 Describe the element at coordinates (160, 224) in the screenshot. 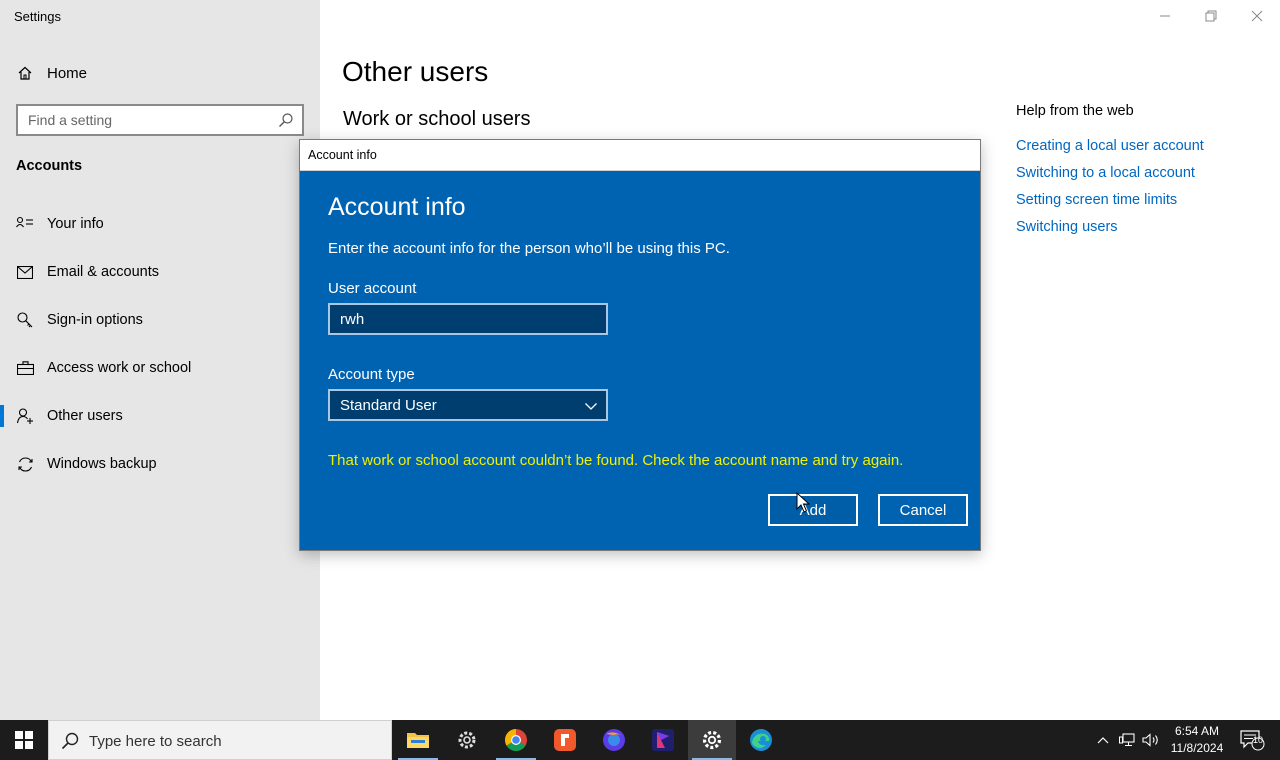

I see `sidebar-item-your-info: Your info` at that location.